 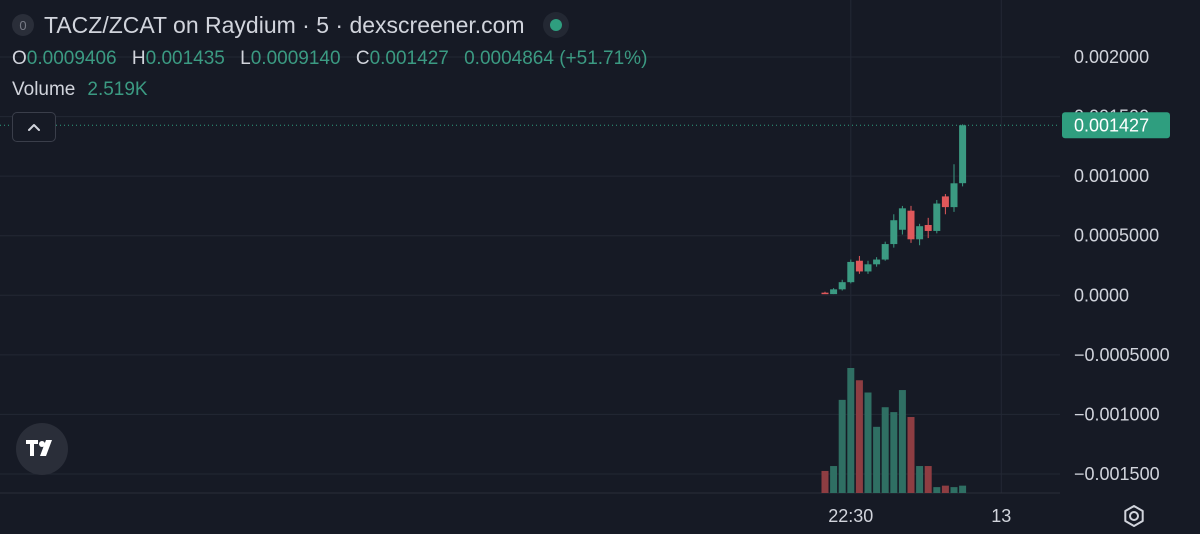 I want to click on high-label: H, so click(x=138, y=58).